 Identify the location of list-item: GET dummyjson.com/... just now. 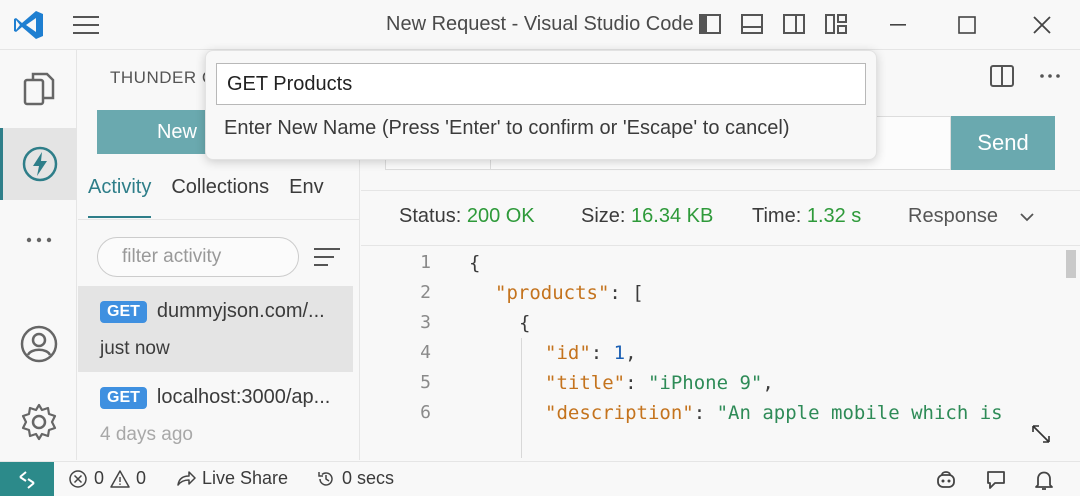
(215, 329).